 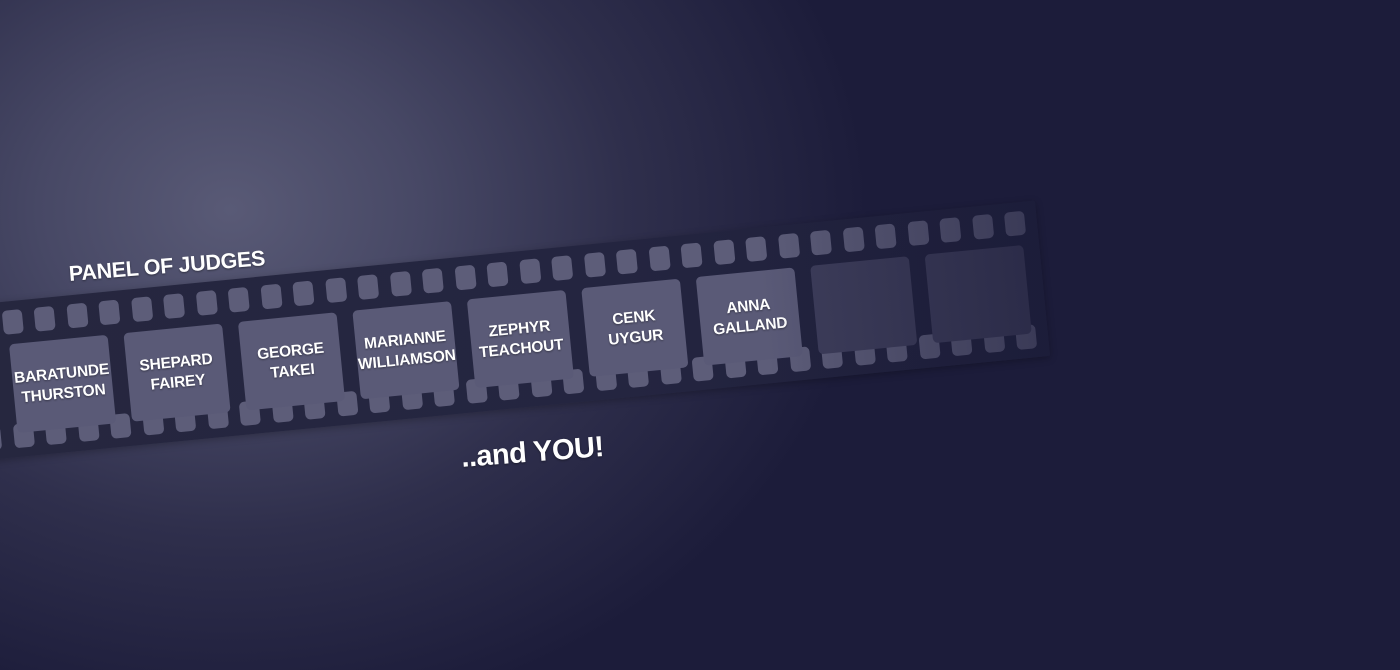 I want to click on judge-name: BARATUNDE THURSTON, so click(x=62, y=383).